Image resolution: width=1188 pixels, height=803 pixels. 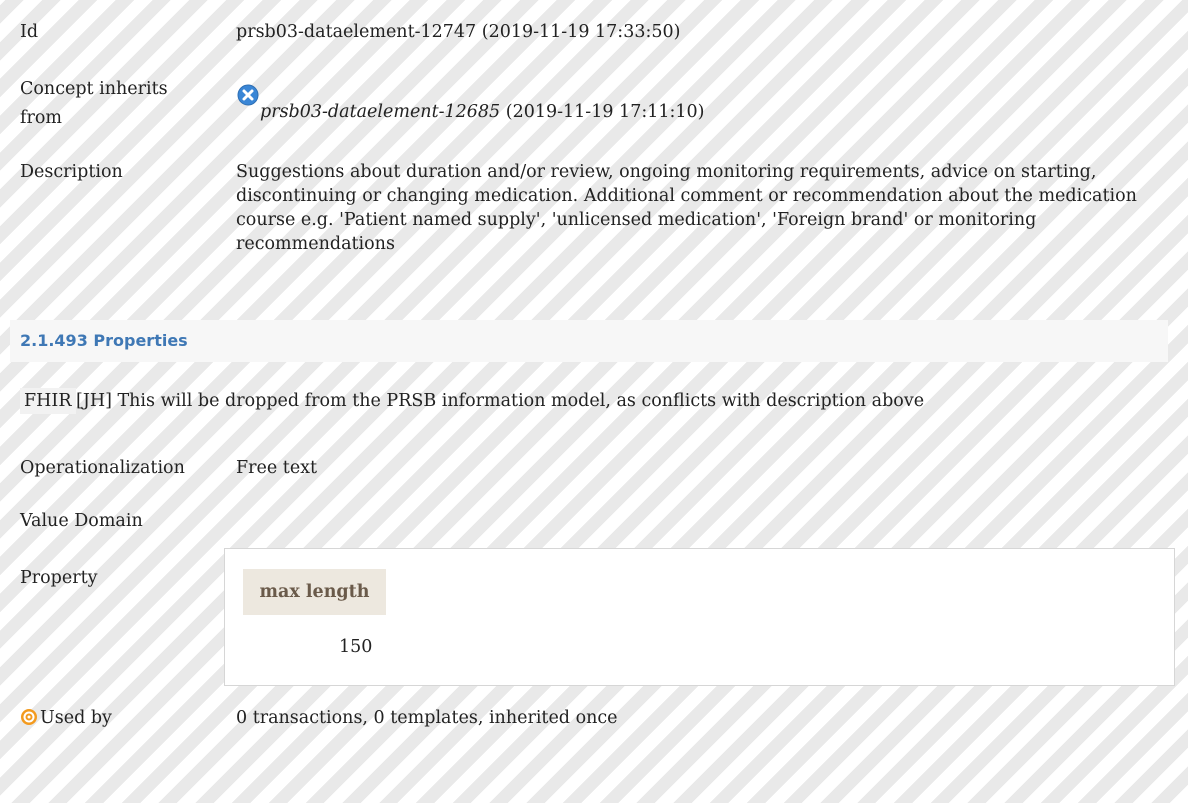 I want to click on concept-label-line2: from, so click(x=41, y=118).